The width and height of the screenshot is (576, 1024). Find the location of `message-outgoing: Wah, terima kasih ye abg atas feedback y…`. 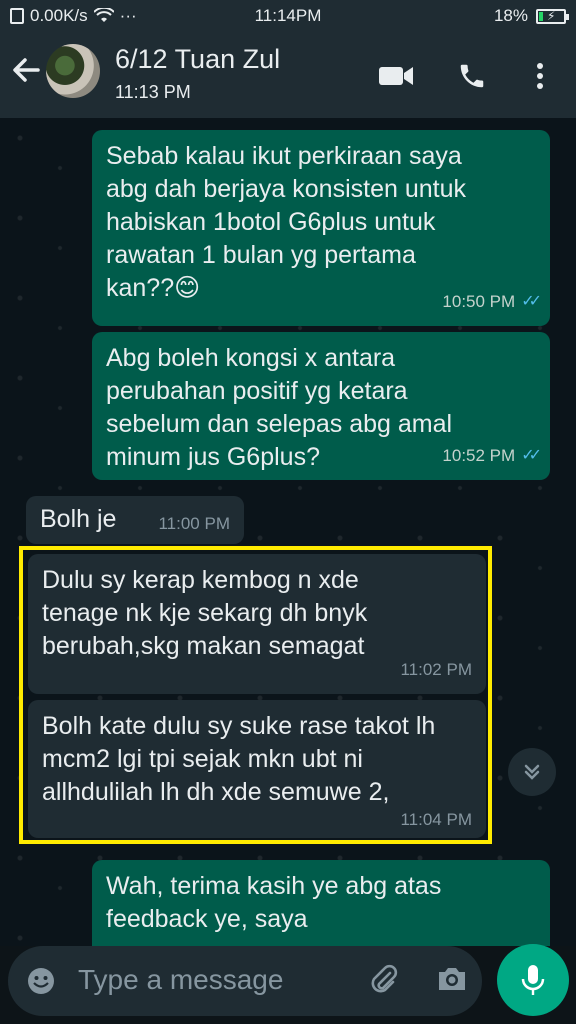

message-outgoing: Wah, terima kasih ye abg atas feedback y… is located at coordinates (321, 903).